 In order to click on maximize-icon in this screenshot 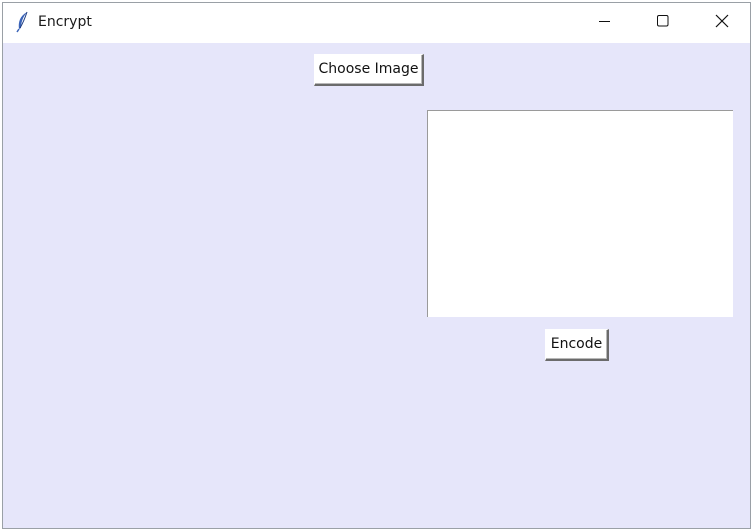, I will do `click(663, 23)`.